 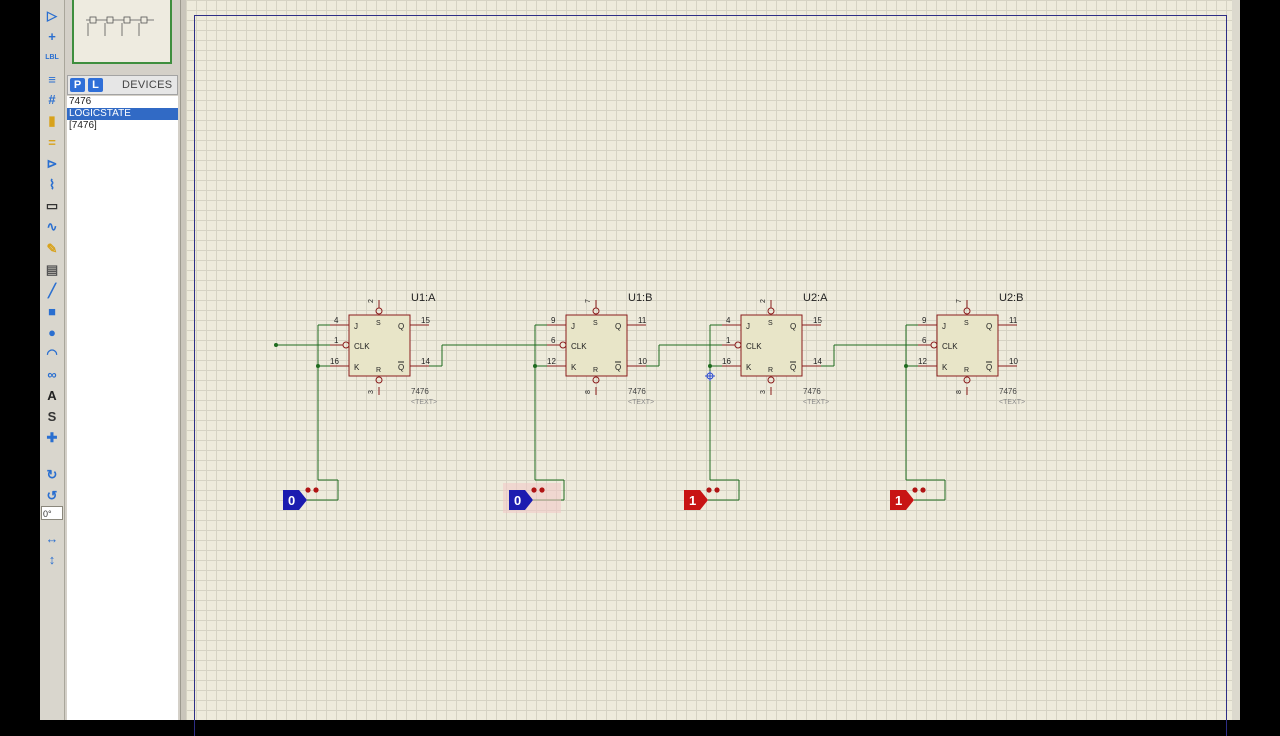 What do you see at coordinates (815, 298) in the screenshot?
I see `component-reference: U2:A` at bounding box center [815, 298].